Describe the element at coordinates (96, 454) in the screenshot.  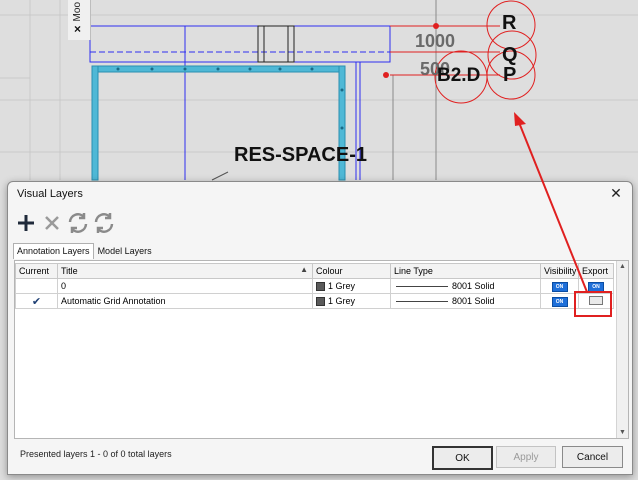
I see `status-text: Presented layers 1 - 0 of 0 total layers` at that location.